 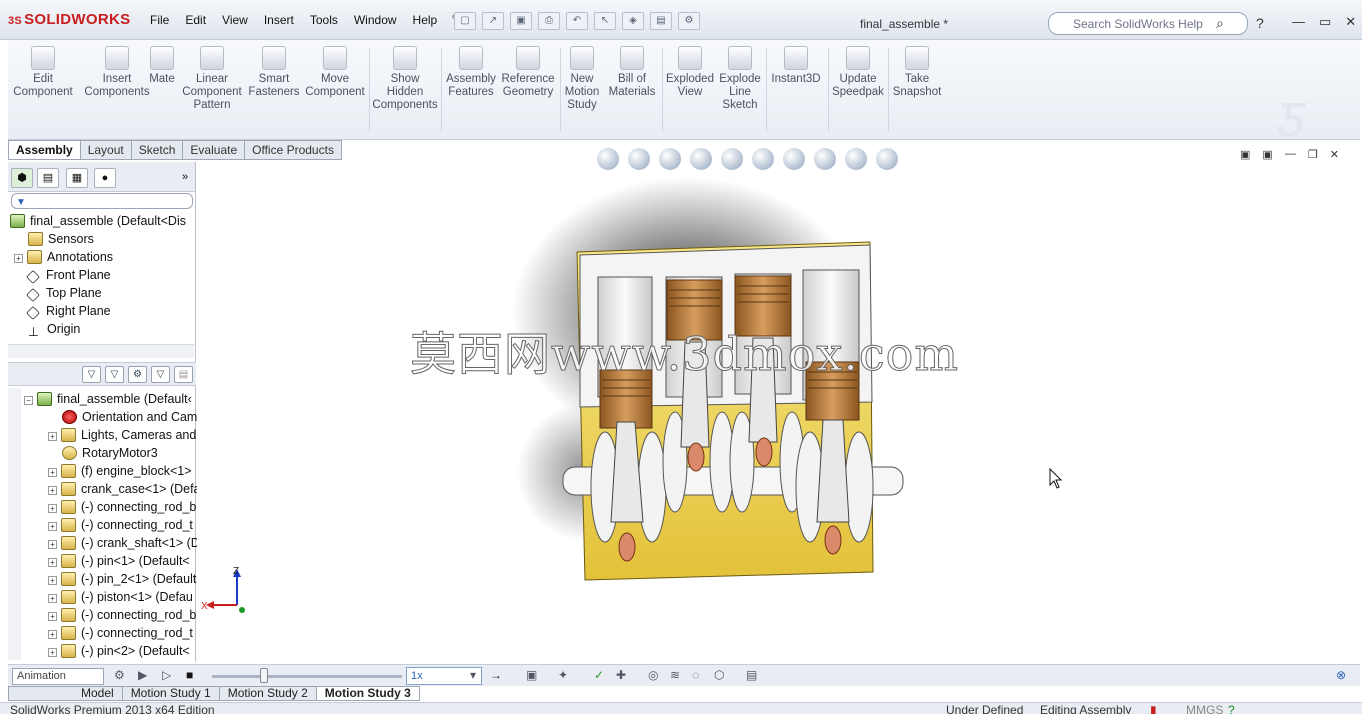 What do you see at coordinates (563, 675) in the screenshot?
I see `animation-wizard-icon: ✦` at bounding box center [563, 675].